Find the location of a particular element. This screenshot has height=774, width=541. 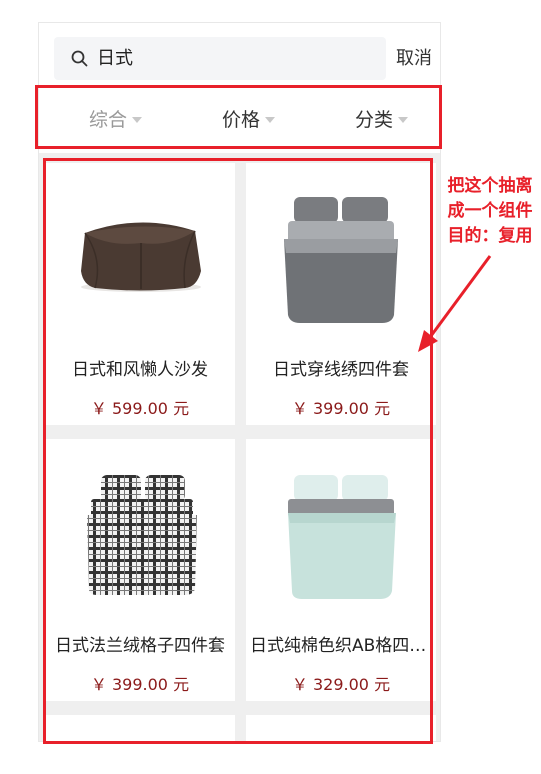

annotation-arrow-icon is located at coordinates (455, 303).